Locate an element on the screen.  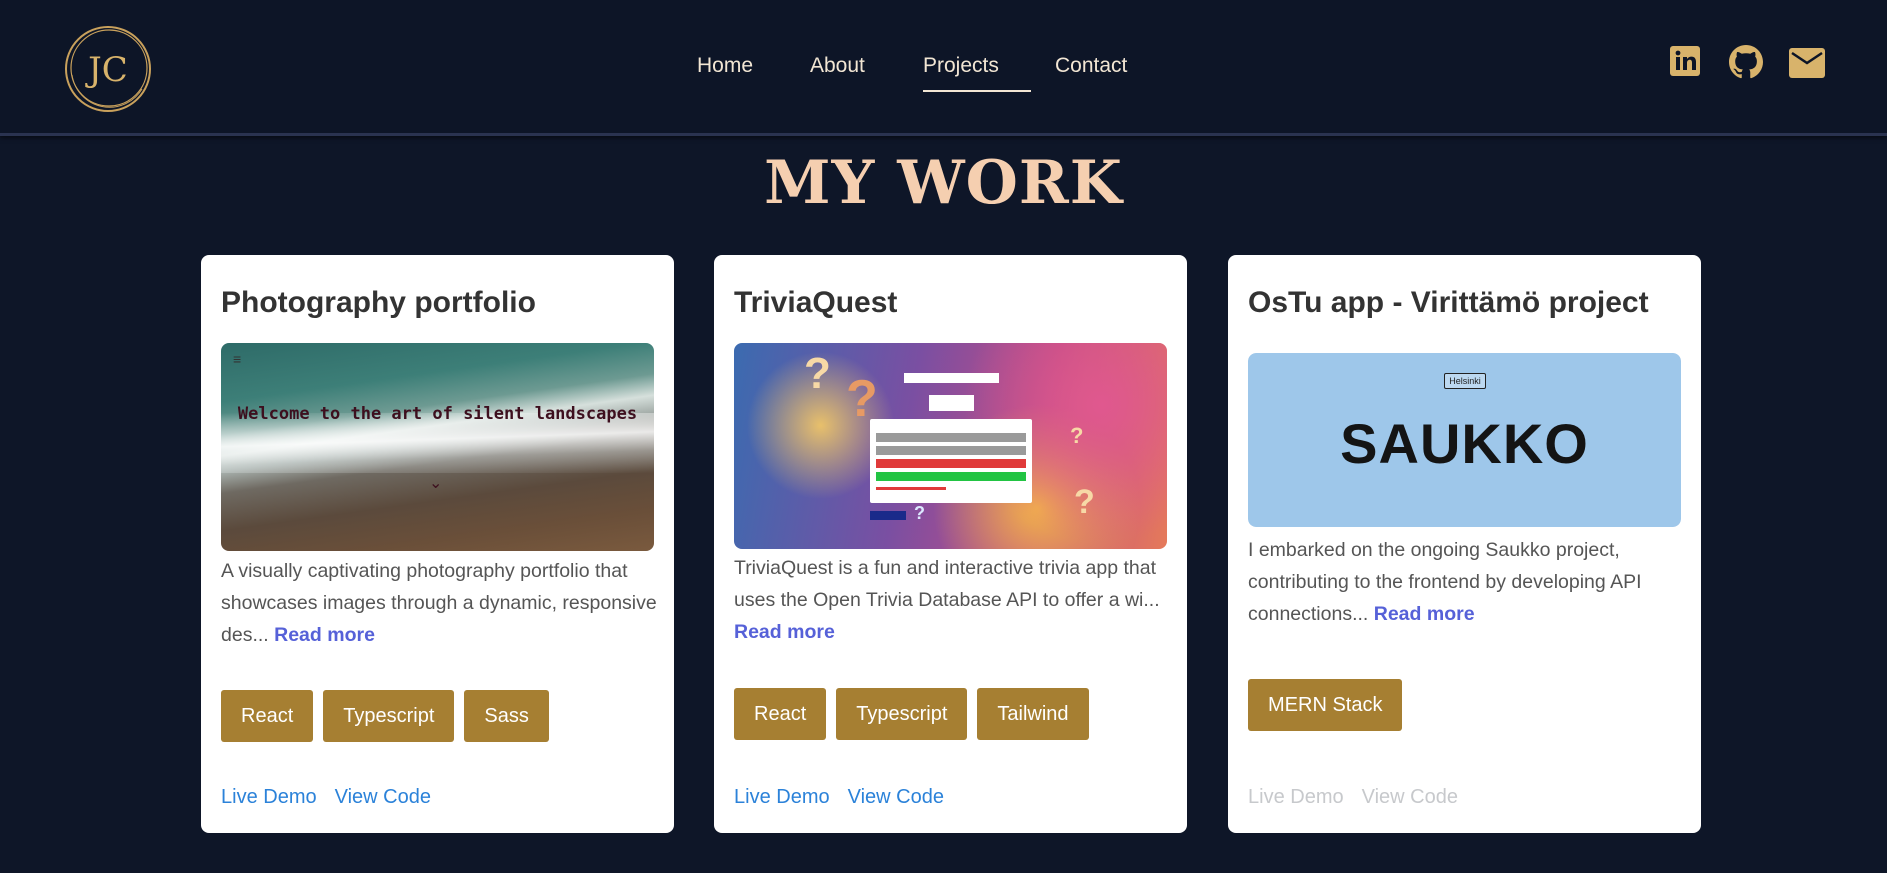
card-title: Photography portfolio is located at coordinates (378, 302).